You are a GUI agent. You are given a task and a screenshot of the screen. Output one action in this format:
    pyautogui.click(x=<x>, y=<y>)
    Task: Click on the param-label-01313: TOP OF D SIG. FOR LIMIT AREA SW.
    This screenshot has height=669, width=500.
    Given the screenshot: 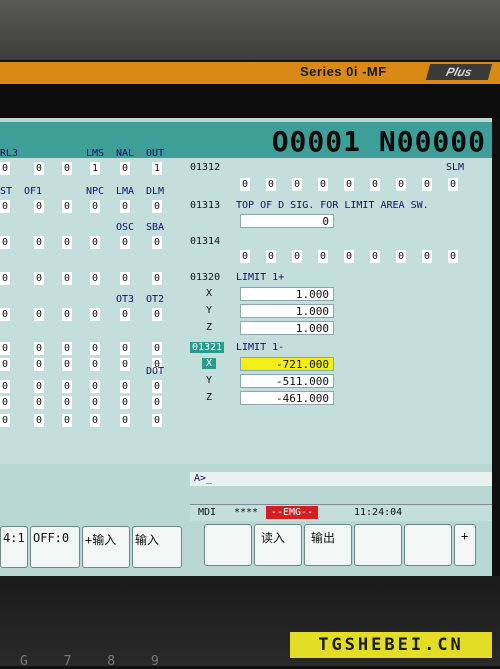 What is the action you would take?
    pyautogui.click(x=332, y=205)
    